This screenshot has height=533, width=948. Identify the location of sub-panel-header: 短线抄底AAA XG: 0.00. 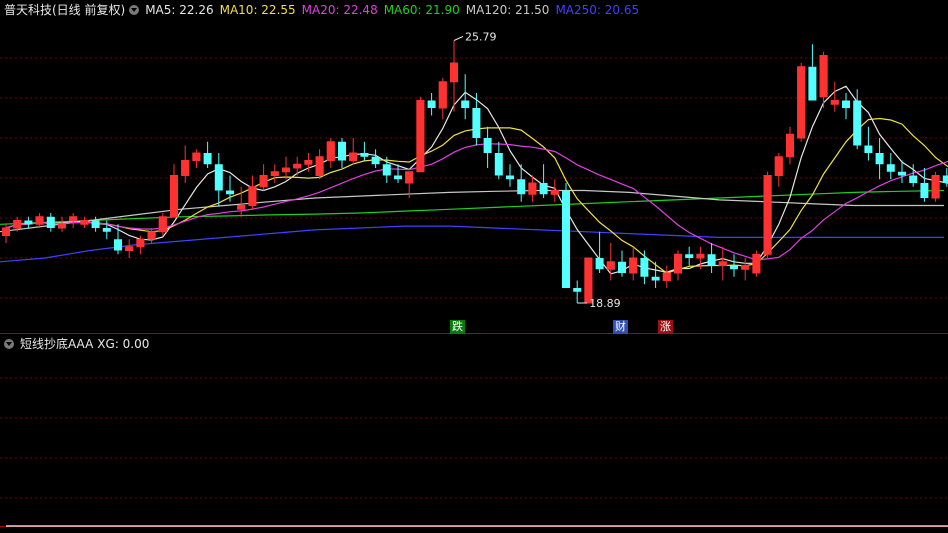
(79, 344).